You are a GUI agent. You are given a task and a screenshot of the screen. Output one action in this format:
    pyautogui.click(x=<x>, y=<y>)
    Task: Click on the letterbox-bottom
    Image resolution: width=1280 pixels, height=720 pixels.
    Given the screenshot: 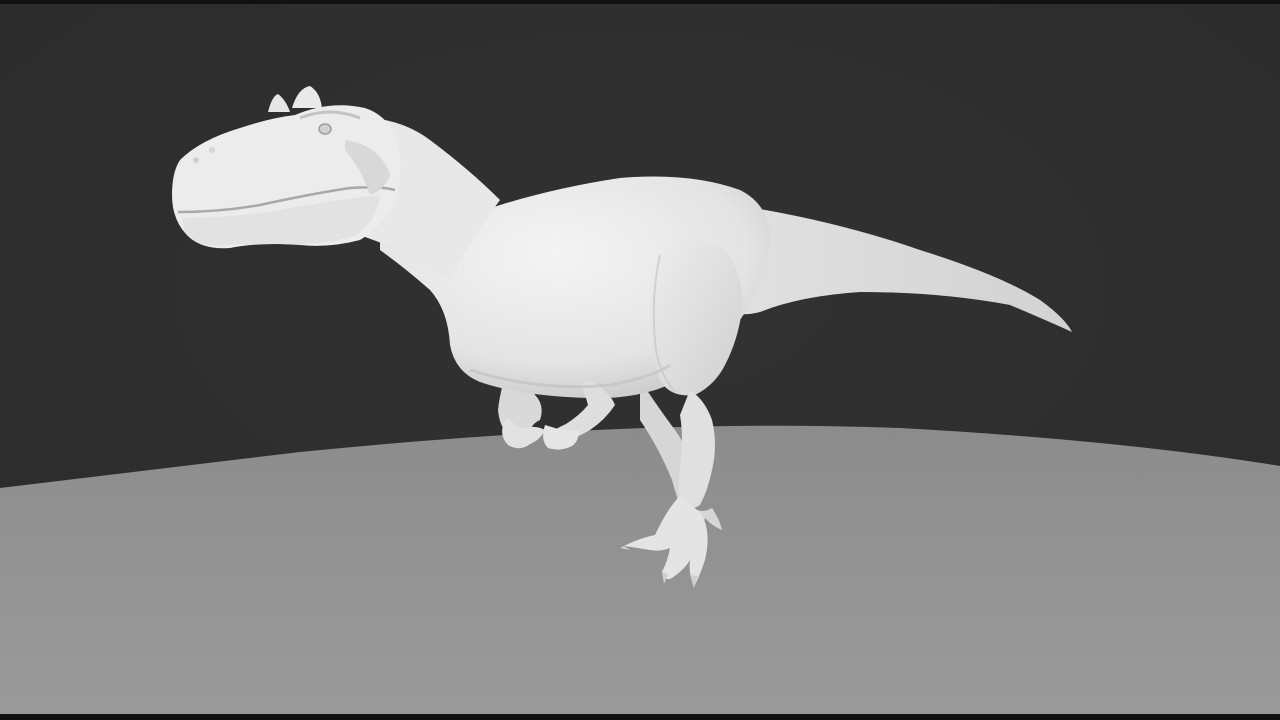 What is the action you would take?
    pyautogui.click(x=640, y=717)
    